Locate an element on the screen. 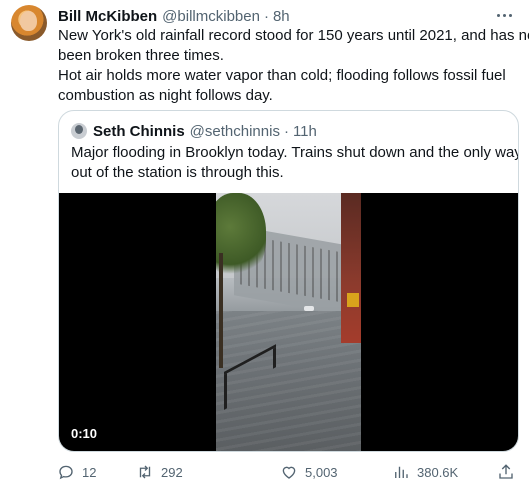  heart-icon is located at coordinates (289, 472).